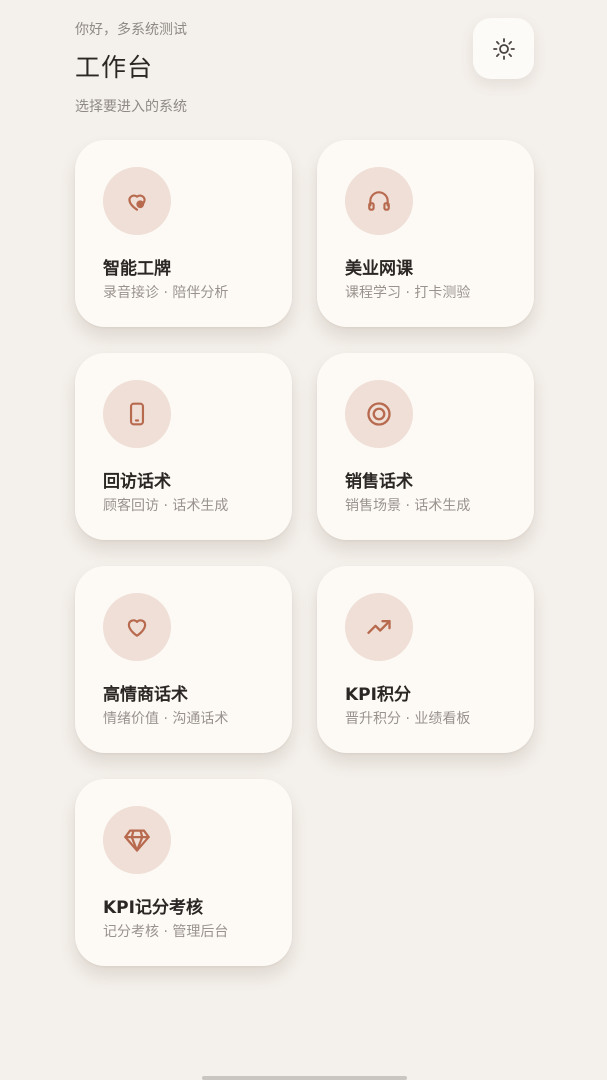  I want to click on card-subtitle: 销售场景 · 话术生成, so click(408, 506).